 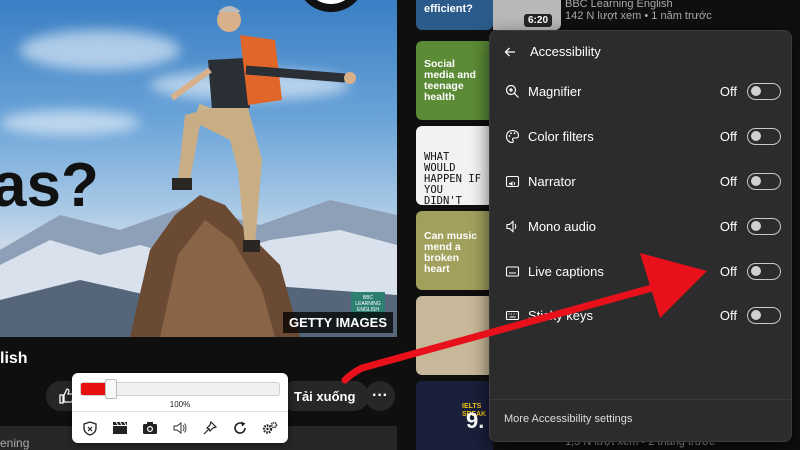 What do you see at coordinates (641, 271) in the screenshot?
I see `setting-row-live-captions: Live captions Off` at bounding box center [641, 271].